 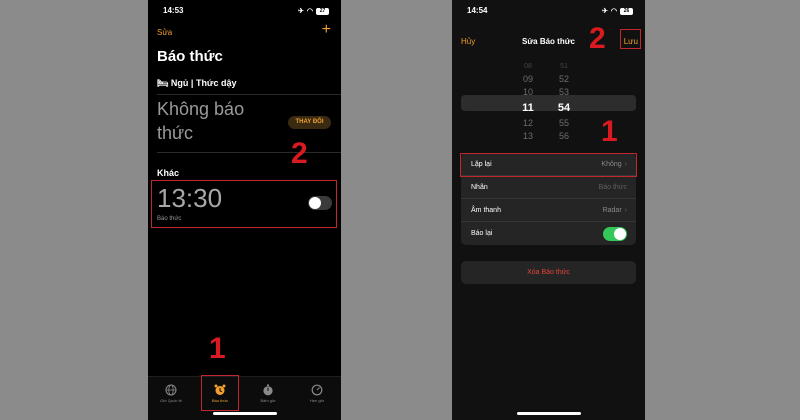 What do you see at coordinates (220, 393) in the screenshot?
I see `highlight-box-alarm-tab` at bounding box center [220, 393].